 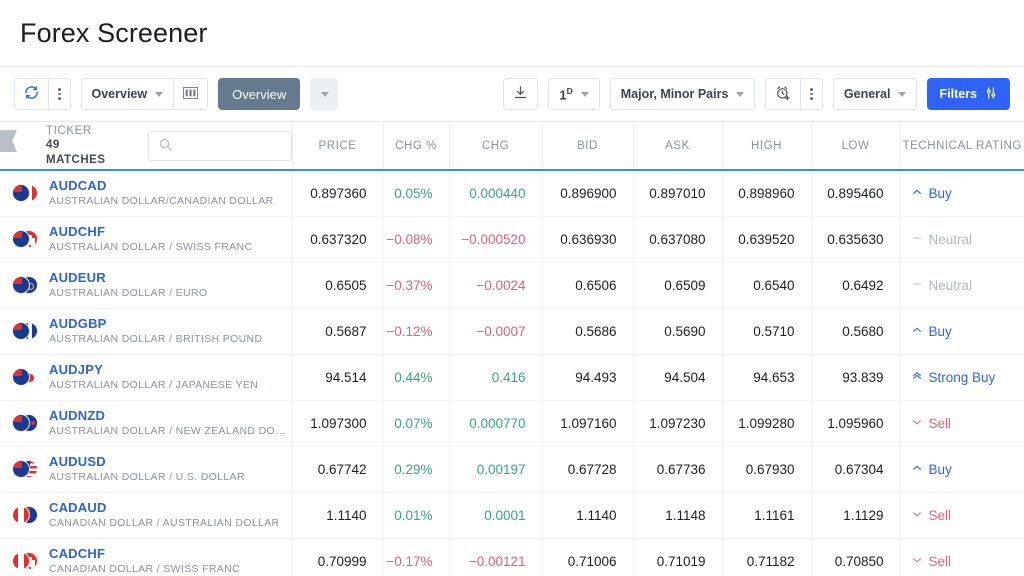 What do you see at coordinates (917, 377) in the screenshot?
I see `rating-strongbuy-icon` at bounding box center [917, 377].